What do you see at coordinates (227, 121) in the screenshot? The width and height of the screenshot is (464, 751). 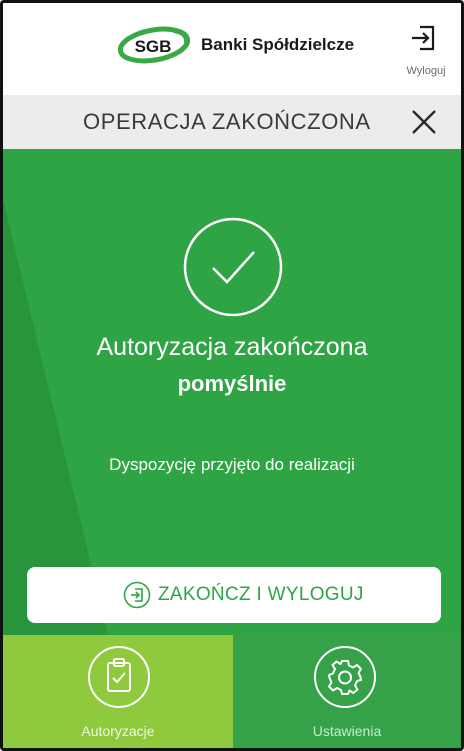 I see `page-title: OPERACJA ZAKOŃCZONA` at bounding box center [227, 121].